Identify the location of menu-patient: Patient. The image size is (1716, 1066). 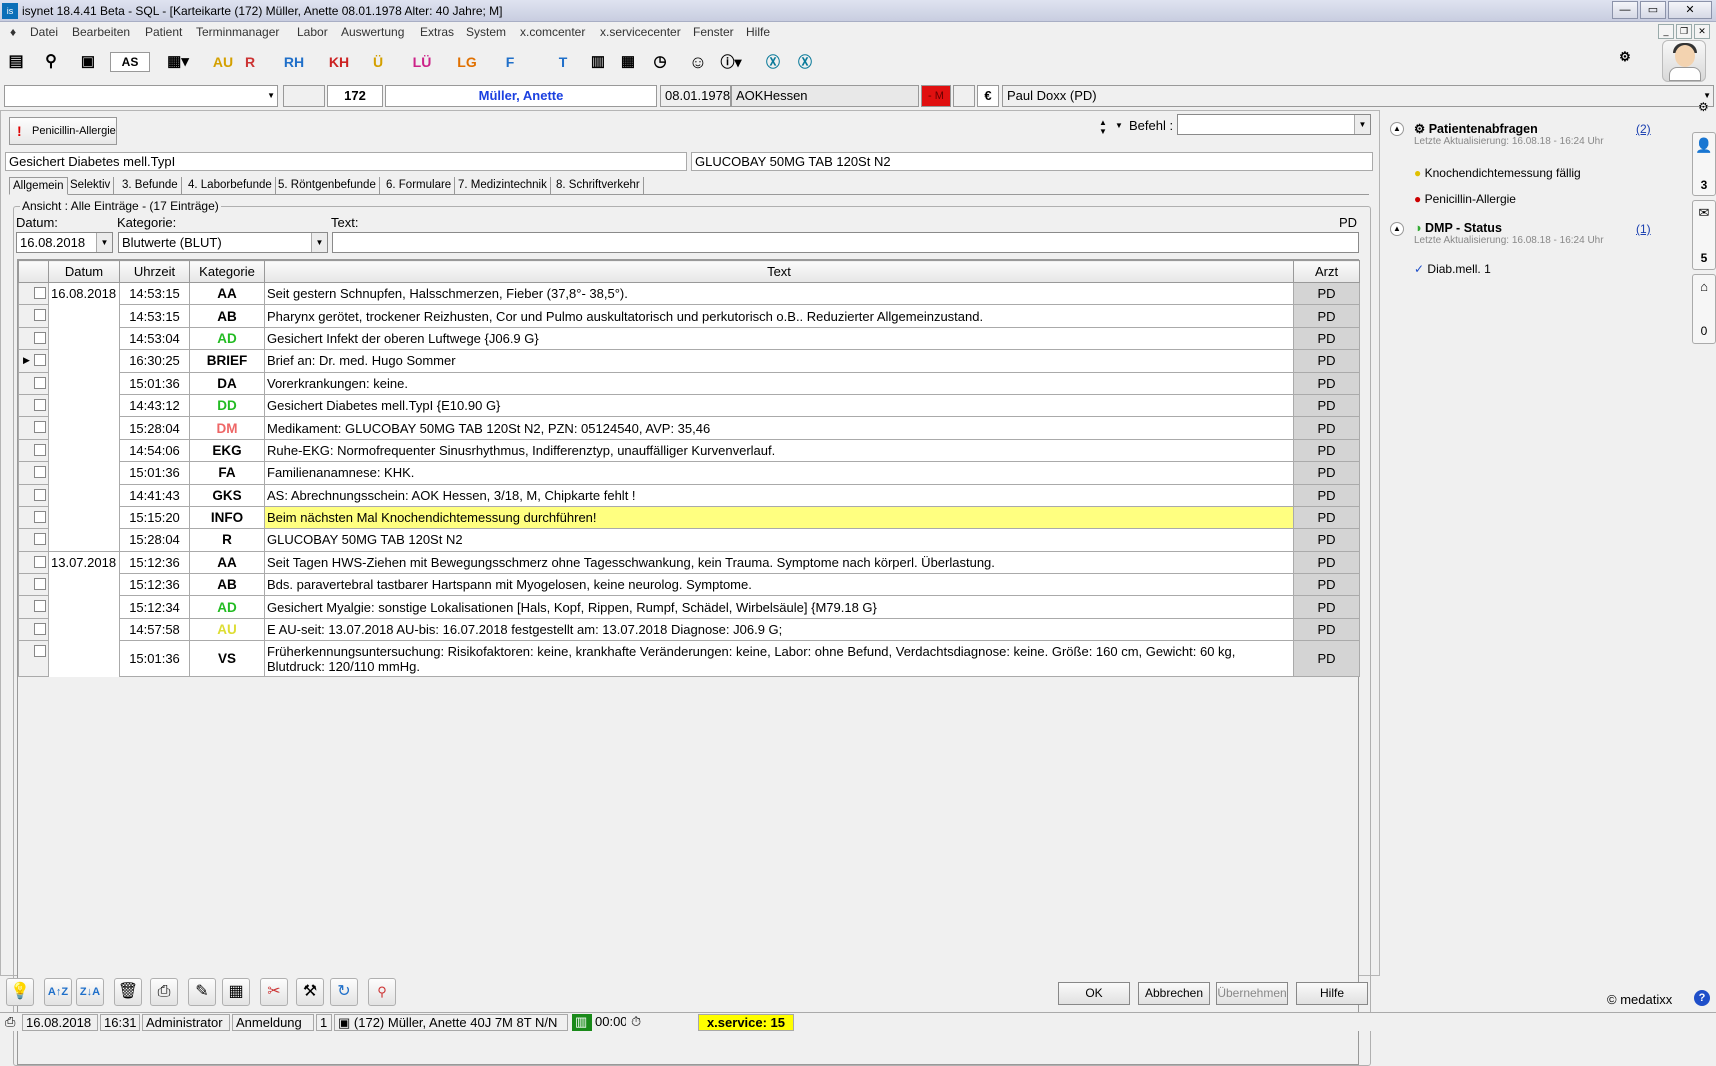
(163, 32).